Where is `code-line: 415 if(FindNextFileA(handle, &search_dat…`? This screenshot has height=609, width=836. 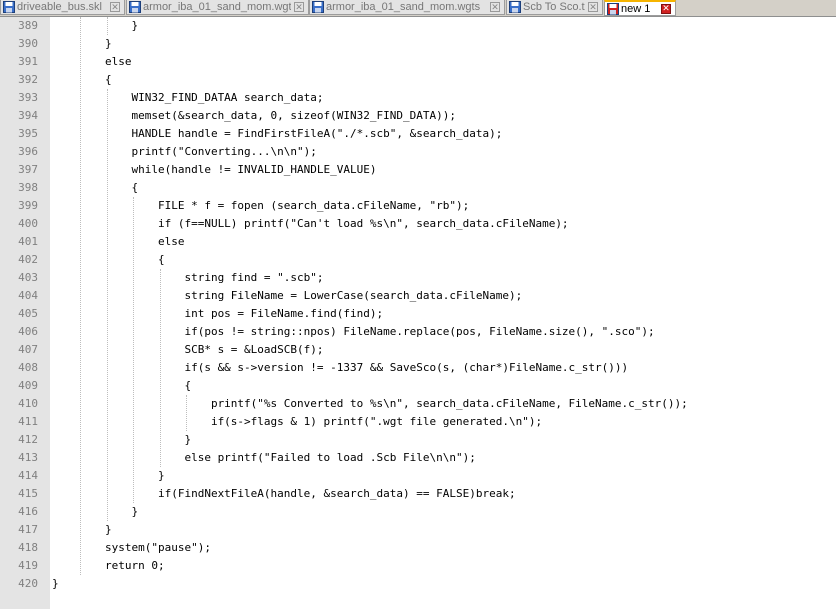 code-line: 415 if(FindNextFileA(handle, &search_dat… is located at coordinates (418, 494).